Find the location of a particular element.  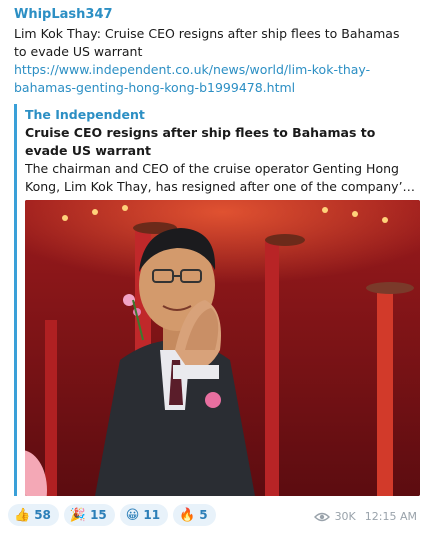

reaction-fire: 🔥 5 is located at coordinates (194, 515).